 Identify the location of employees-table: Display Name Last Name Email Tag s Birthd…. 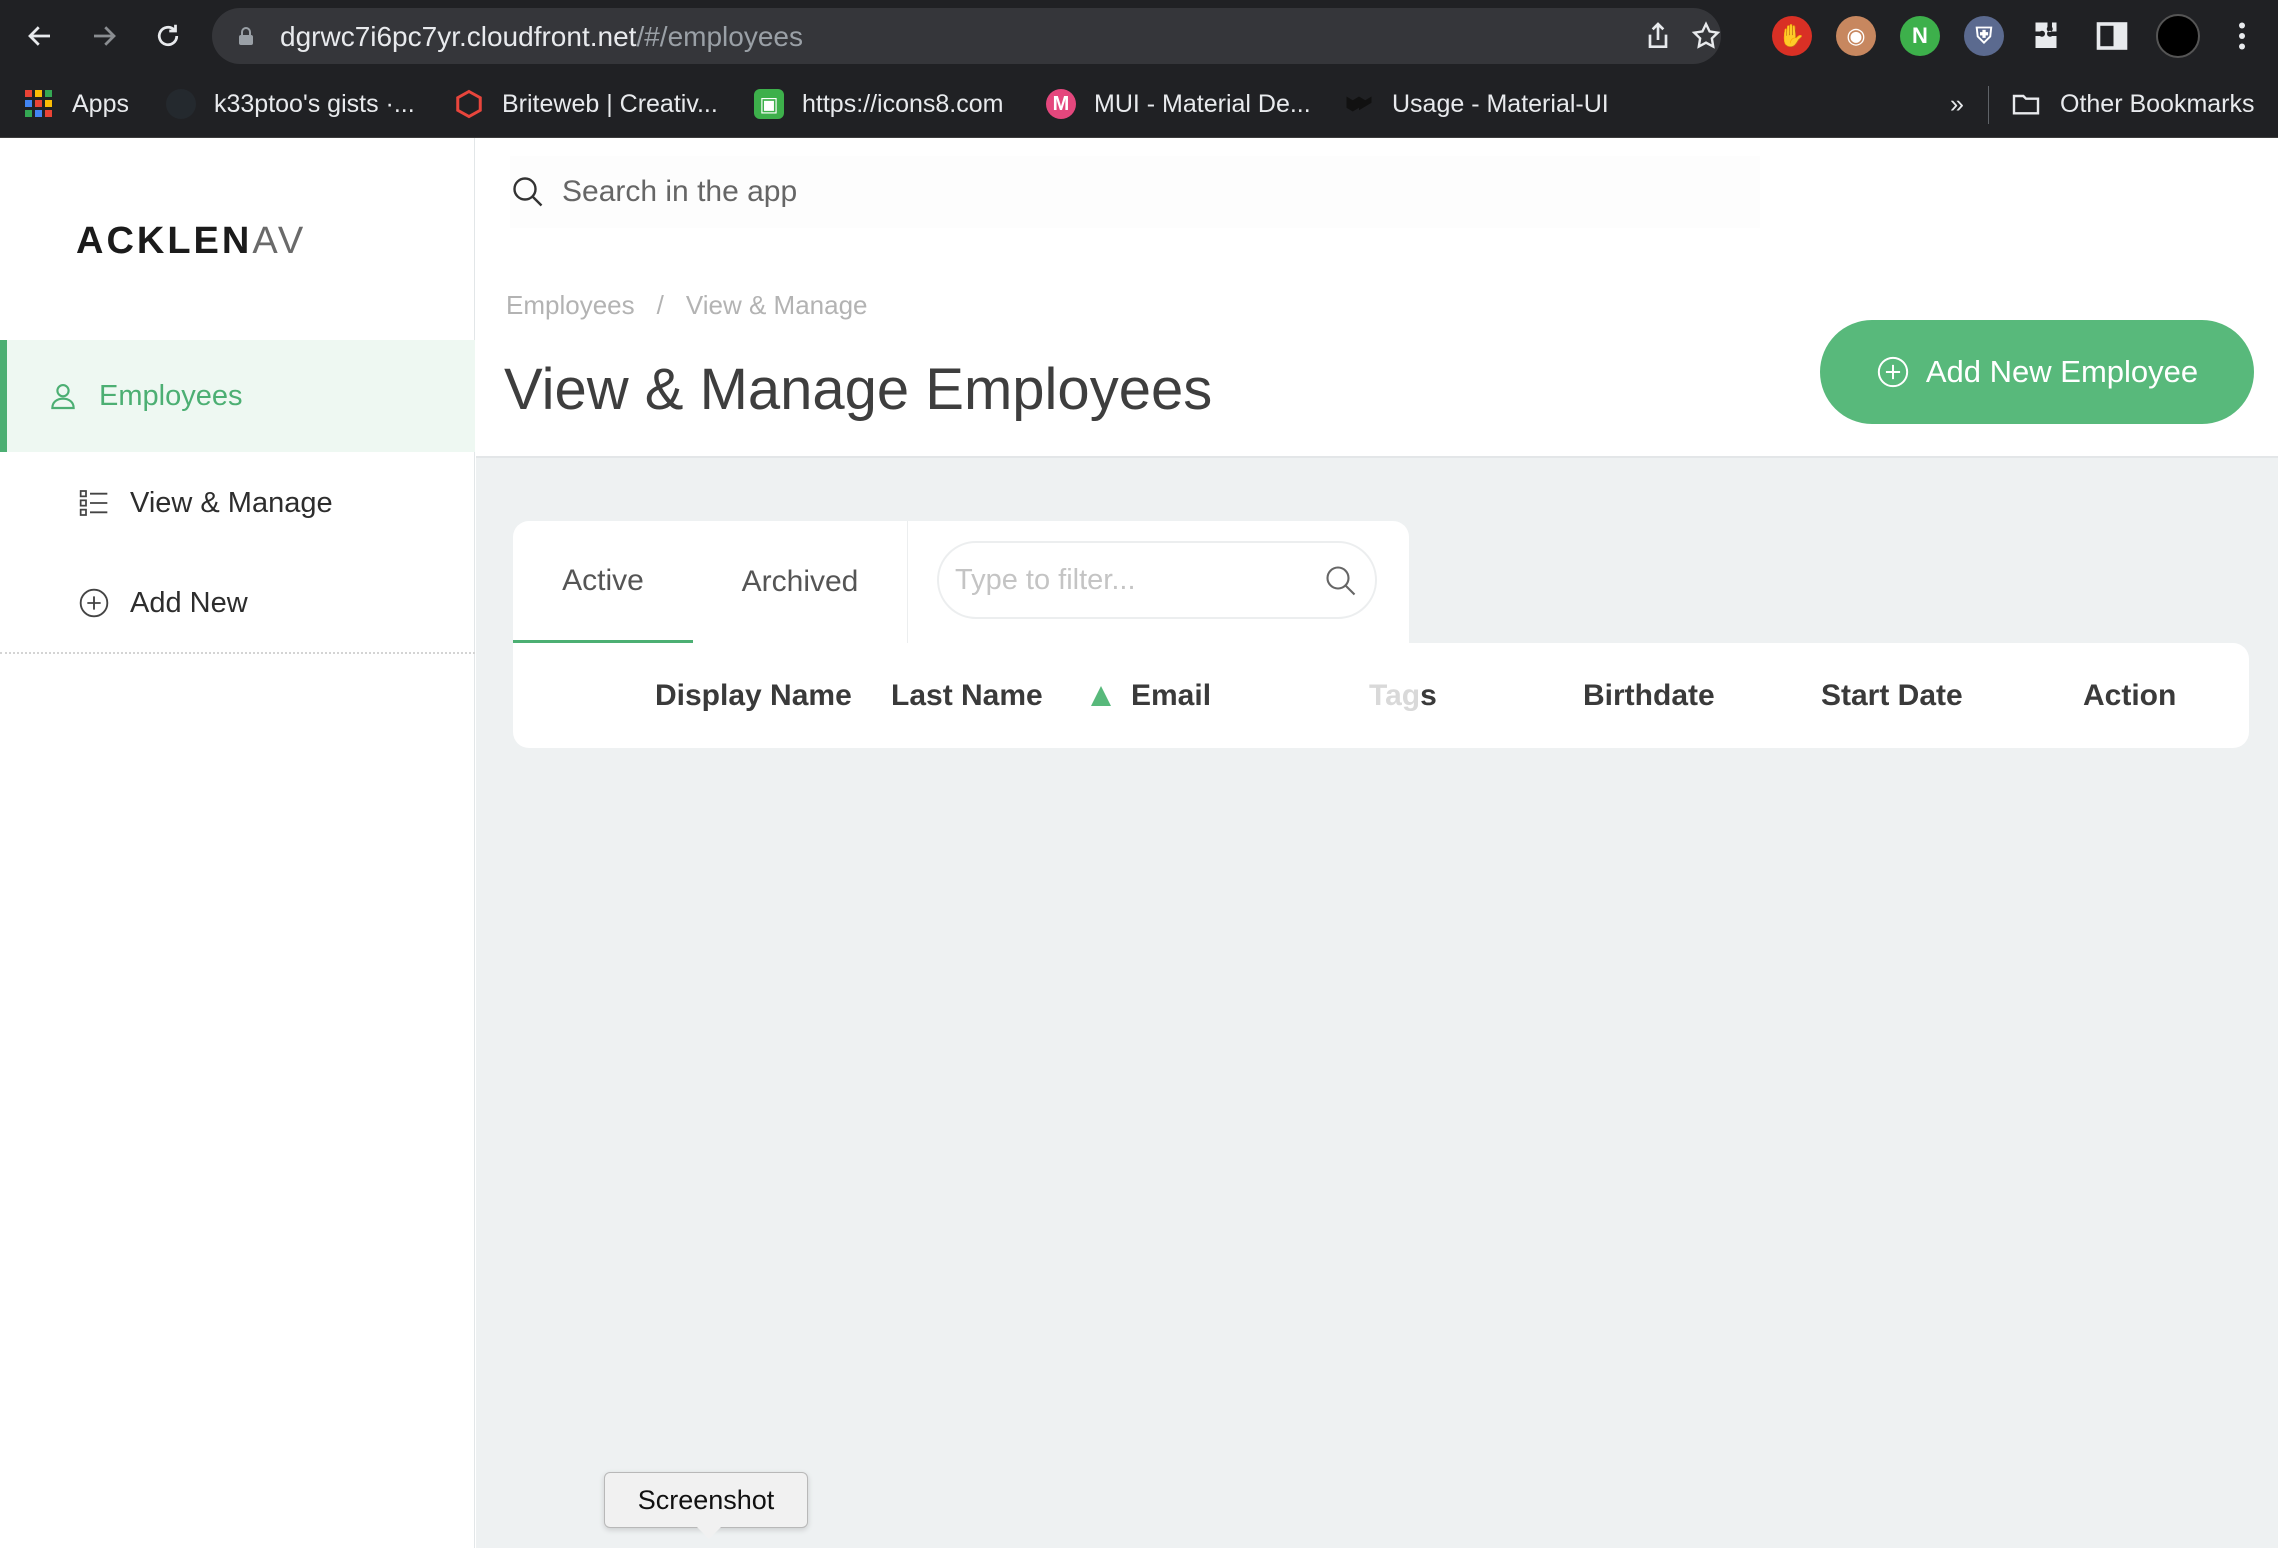
(1381, 695).